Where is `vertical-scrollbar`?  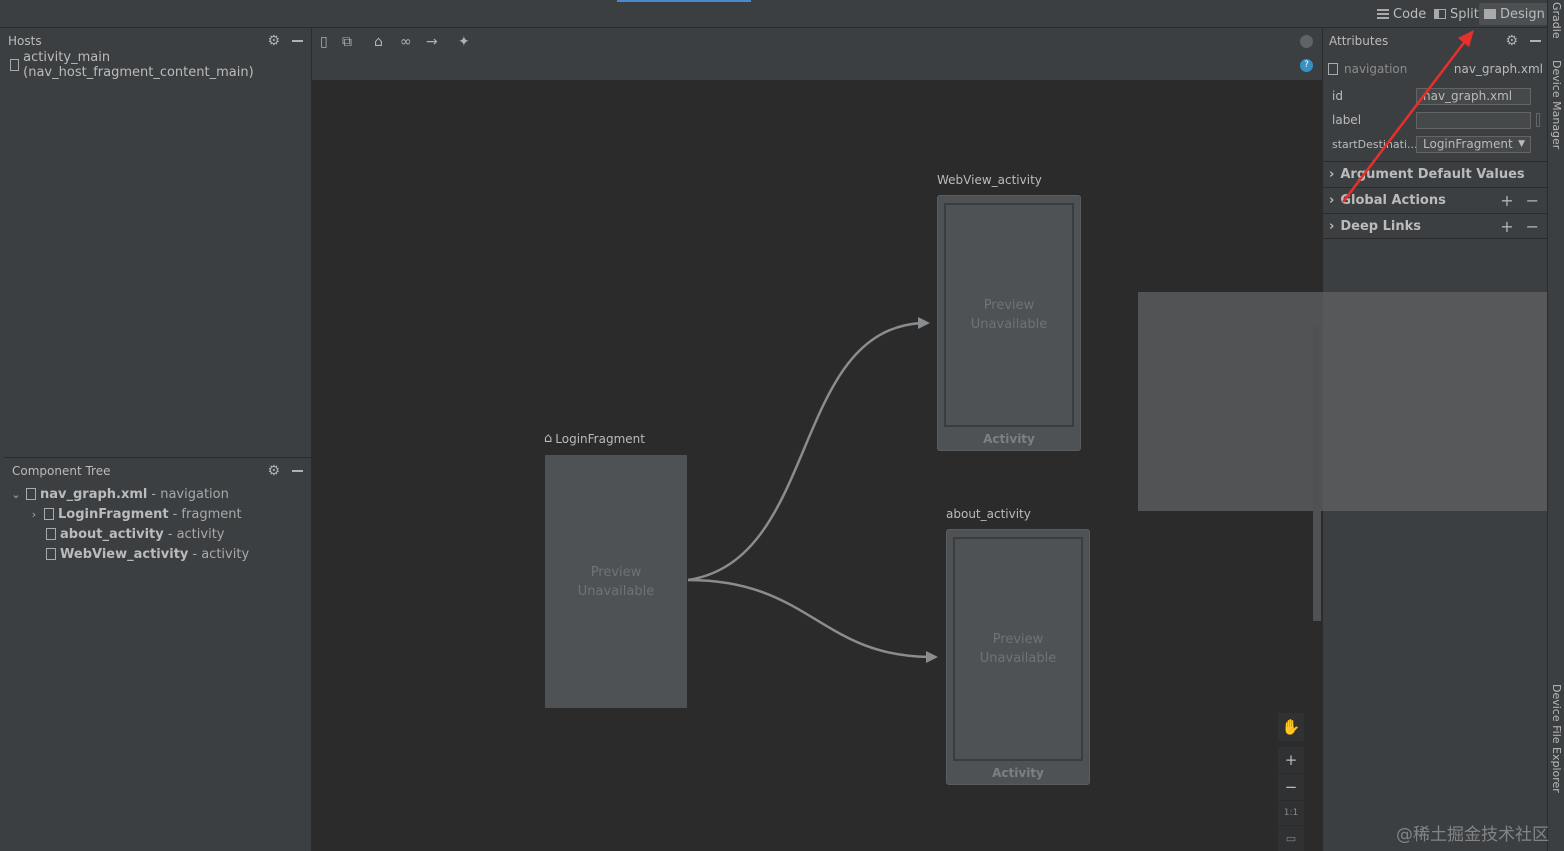 vertical-scrollbar is located at coordinates (1317, 473).